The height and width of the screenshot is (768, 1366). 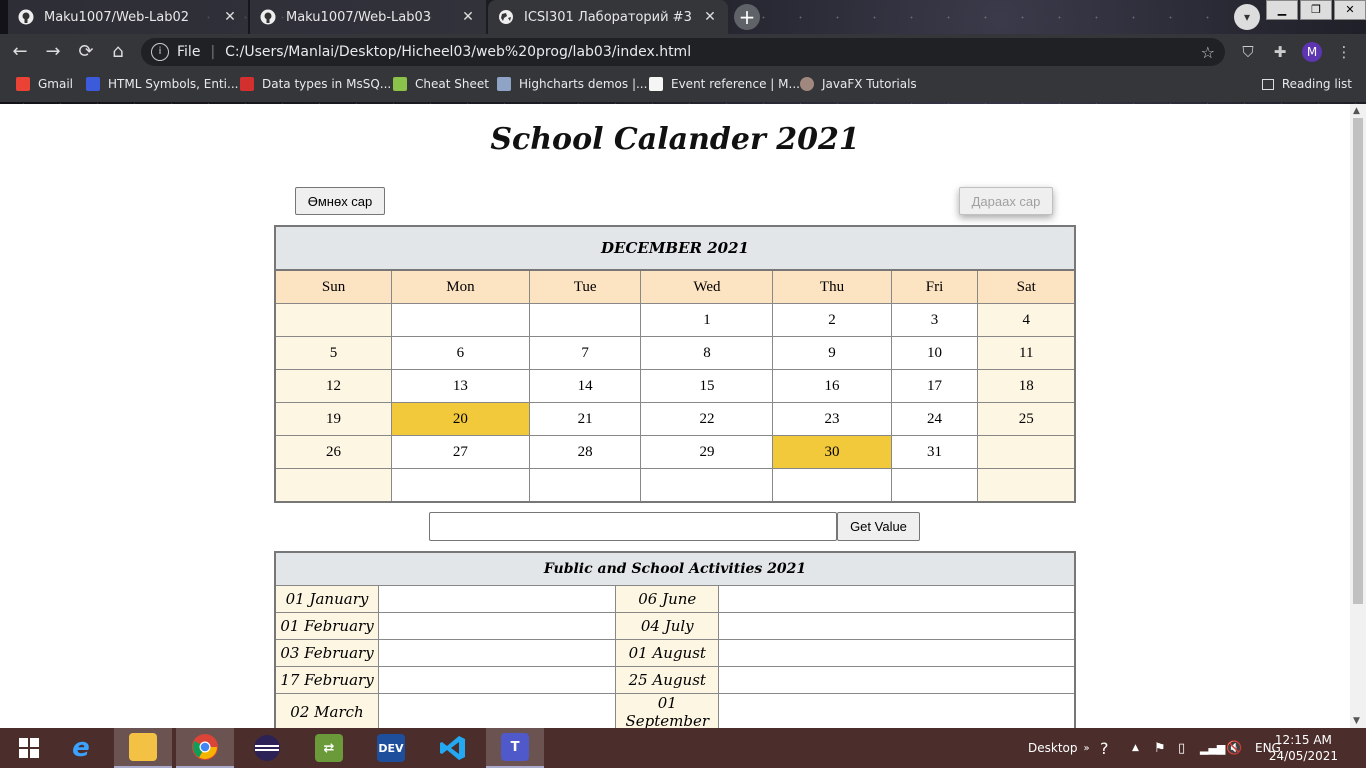 What do you see at coordinates (1303, 748) in the screenshot?
I see `system-clock: 12:15 AM 24/05/2021` at bounding box center [1303, 748].